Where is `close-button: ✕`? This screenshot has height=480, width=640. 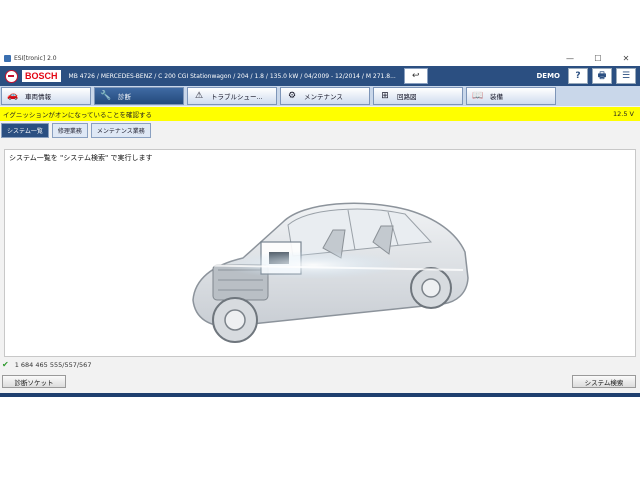 close-button: ✕ is located at coordinates (626, 58).